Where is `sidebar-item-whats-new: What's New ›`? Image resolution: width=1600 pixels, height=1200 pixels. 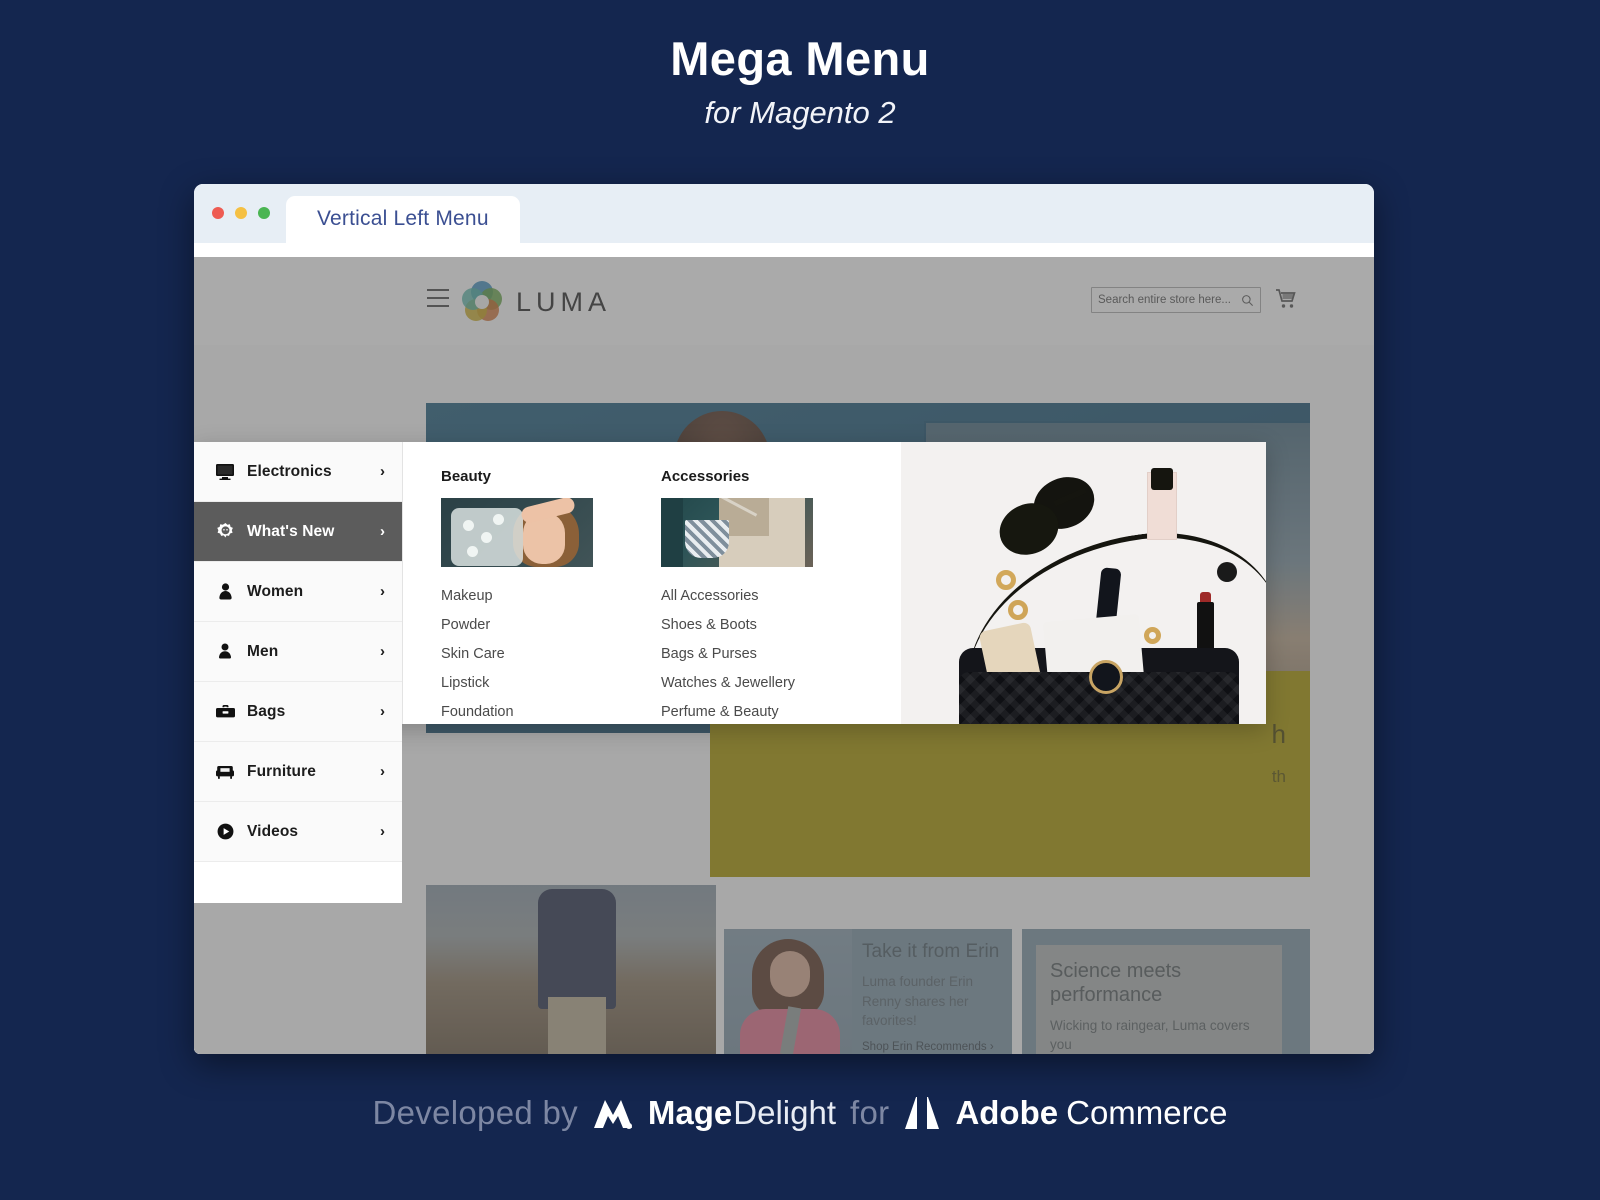
sidebar-item-whats-new: What's New › is located at coordinates (298, 532).